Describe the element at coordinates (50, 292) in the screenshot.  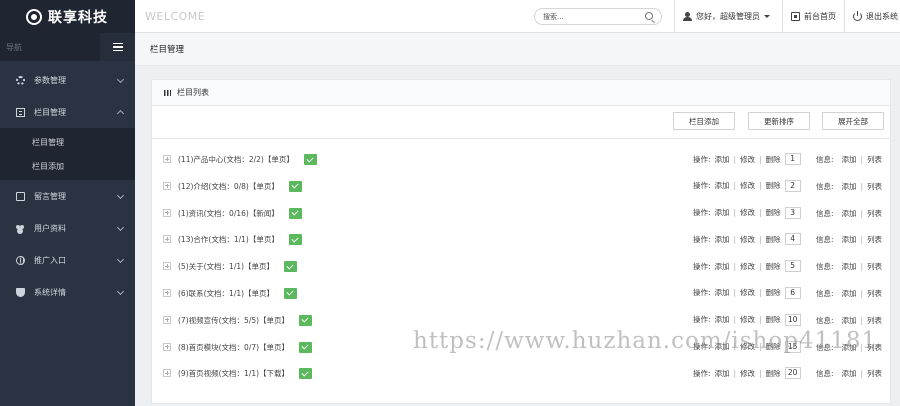
I see `sidebar-item-label: 系统详情` at that location.